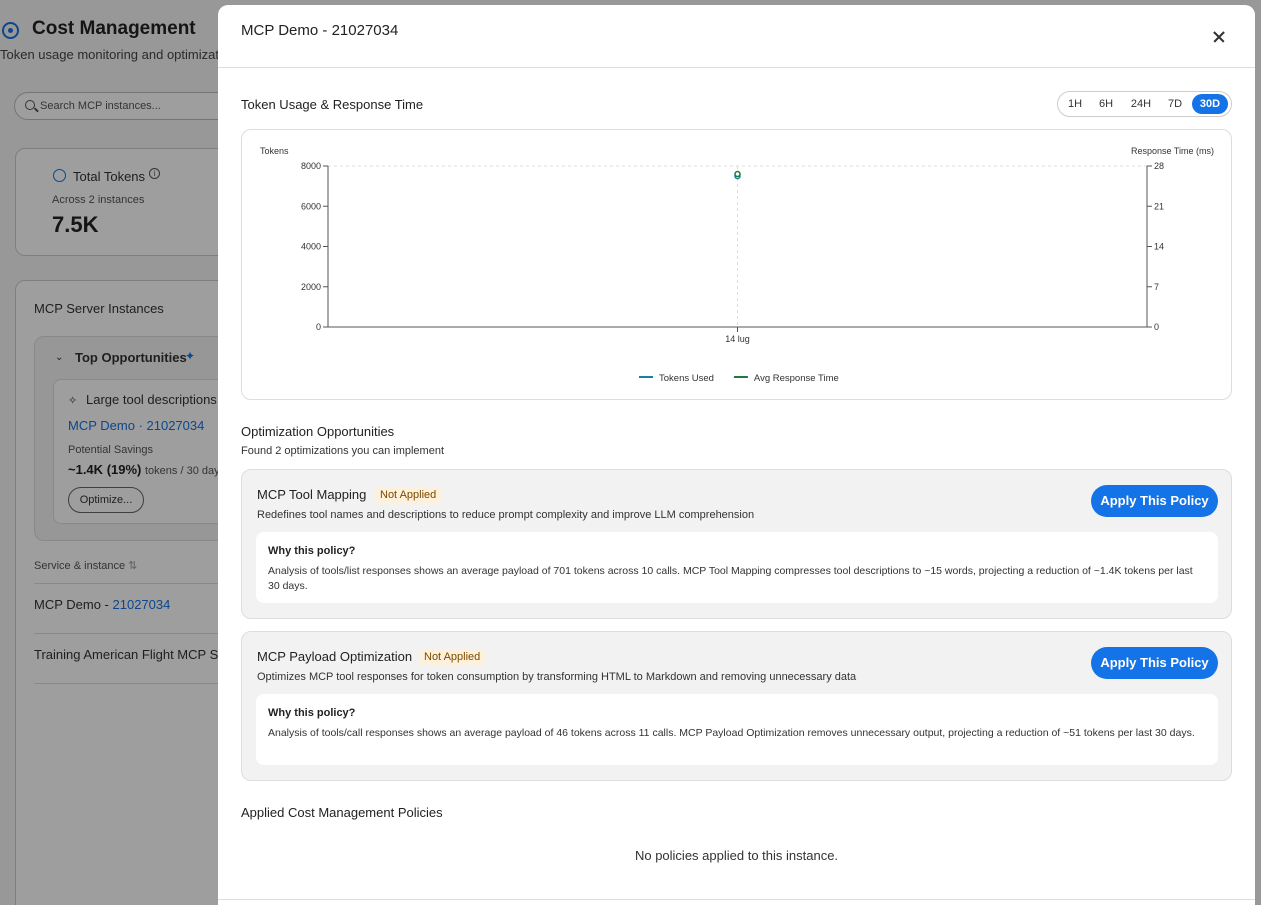 This screenshot has height=905, width=1261. What do you see at coordinates (342, 812) in the screenshot?
I see `applied-policies-title: Applied Cost Management Policies` at bounding box center [342, 812].